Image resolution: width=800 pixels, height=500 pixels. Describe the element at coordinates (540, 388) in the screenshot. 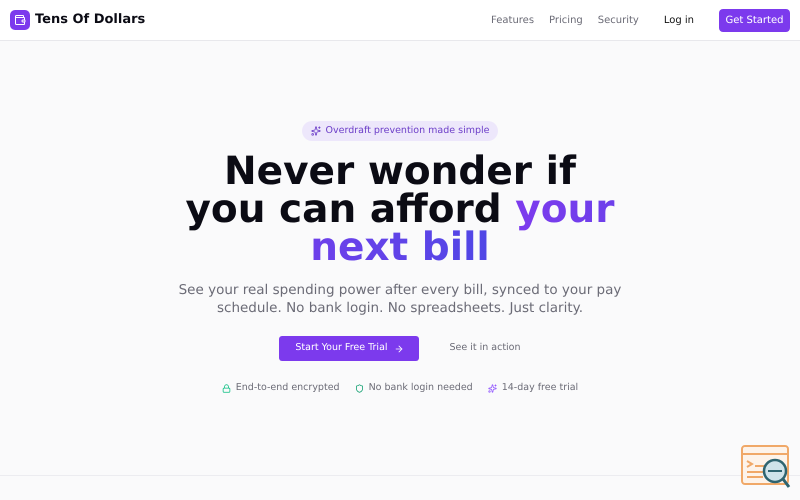

I see `feature-label: 14-day free trial` at that location.